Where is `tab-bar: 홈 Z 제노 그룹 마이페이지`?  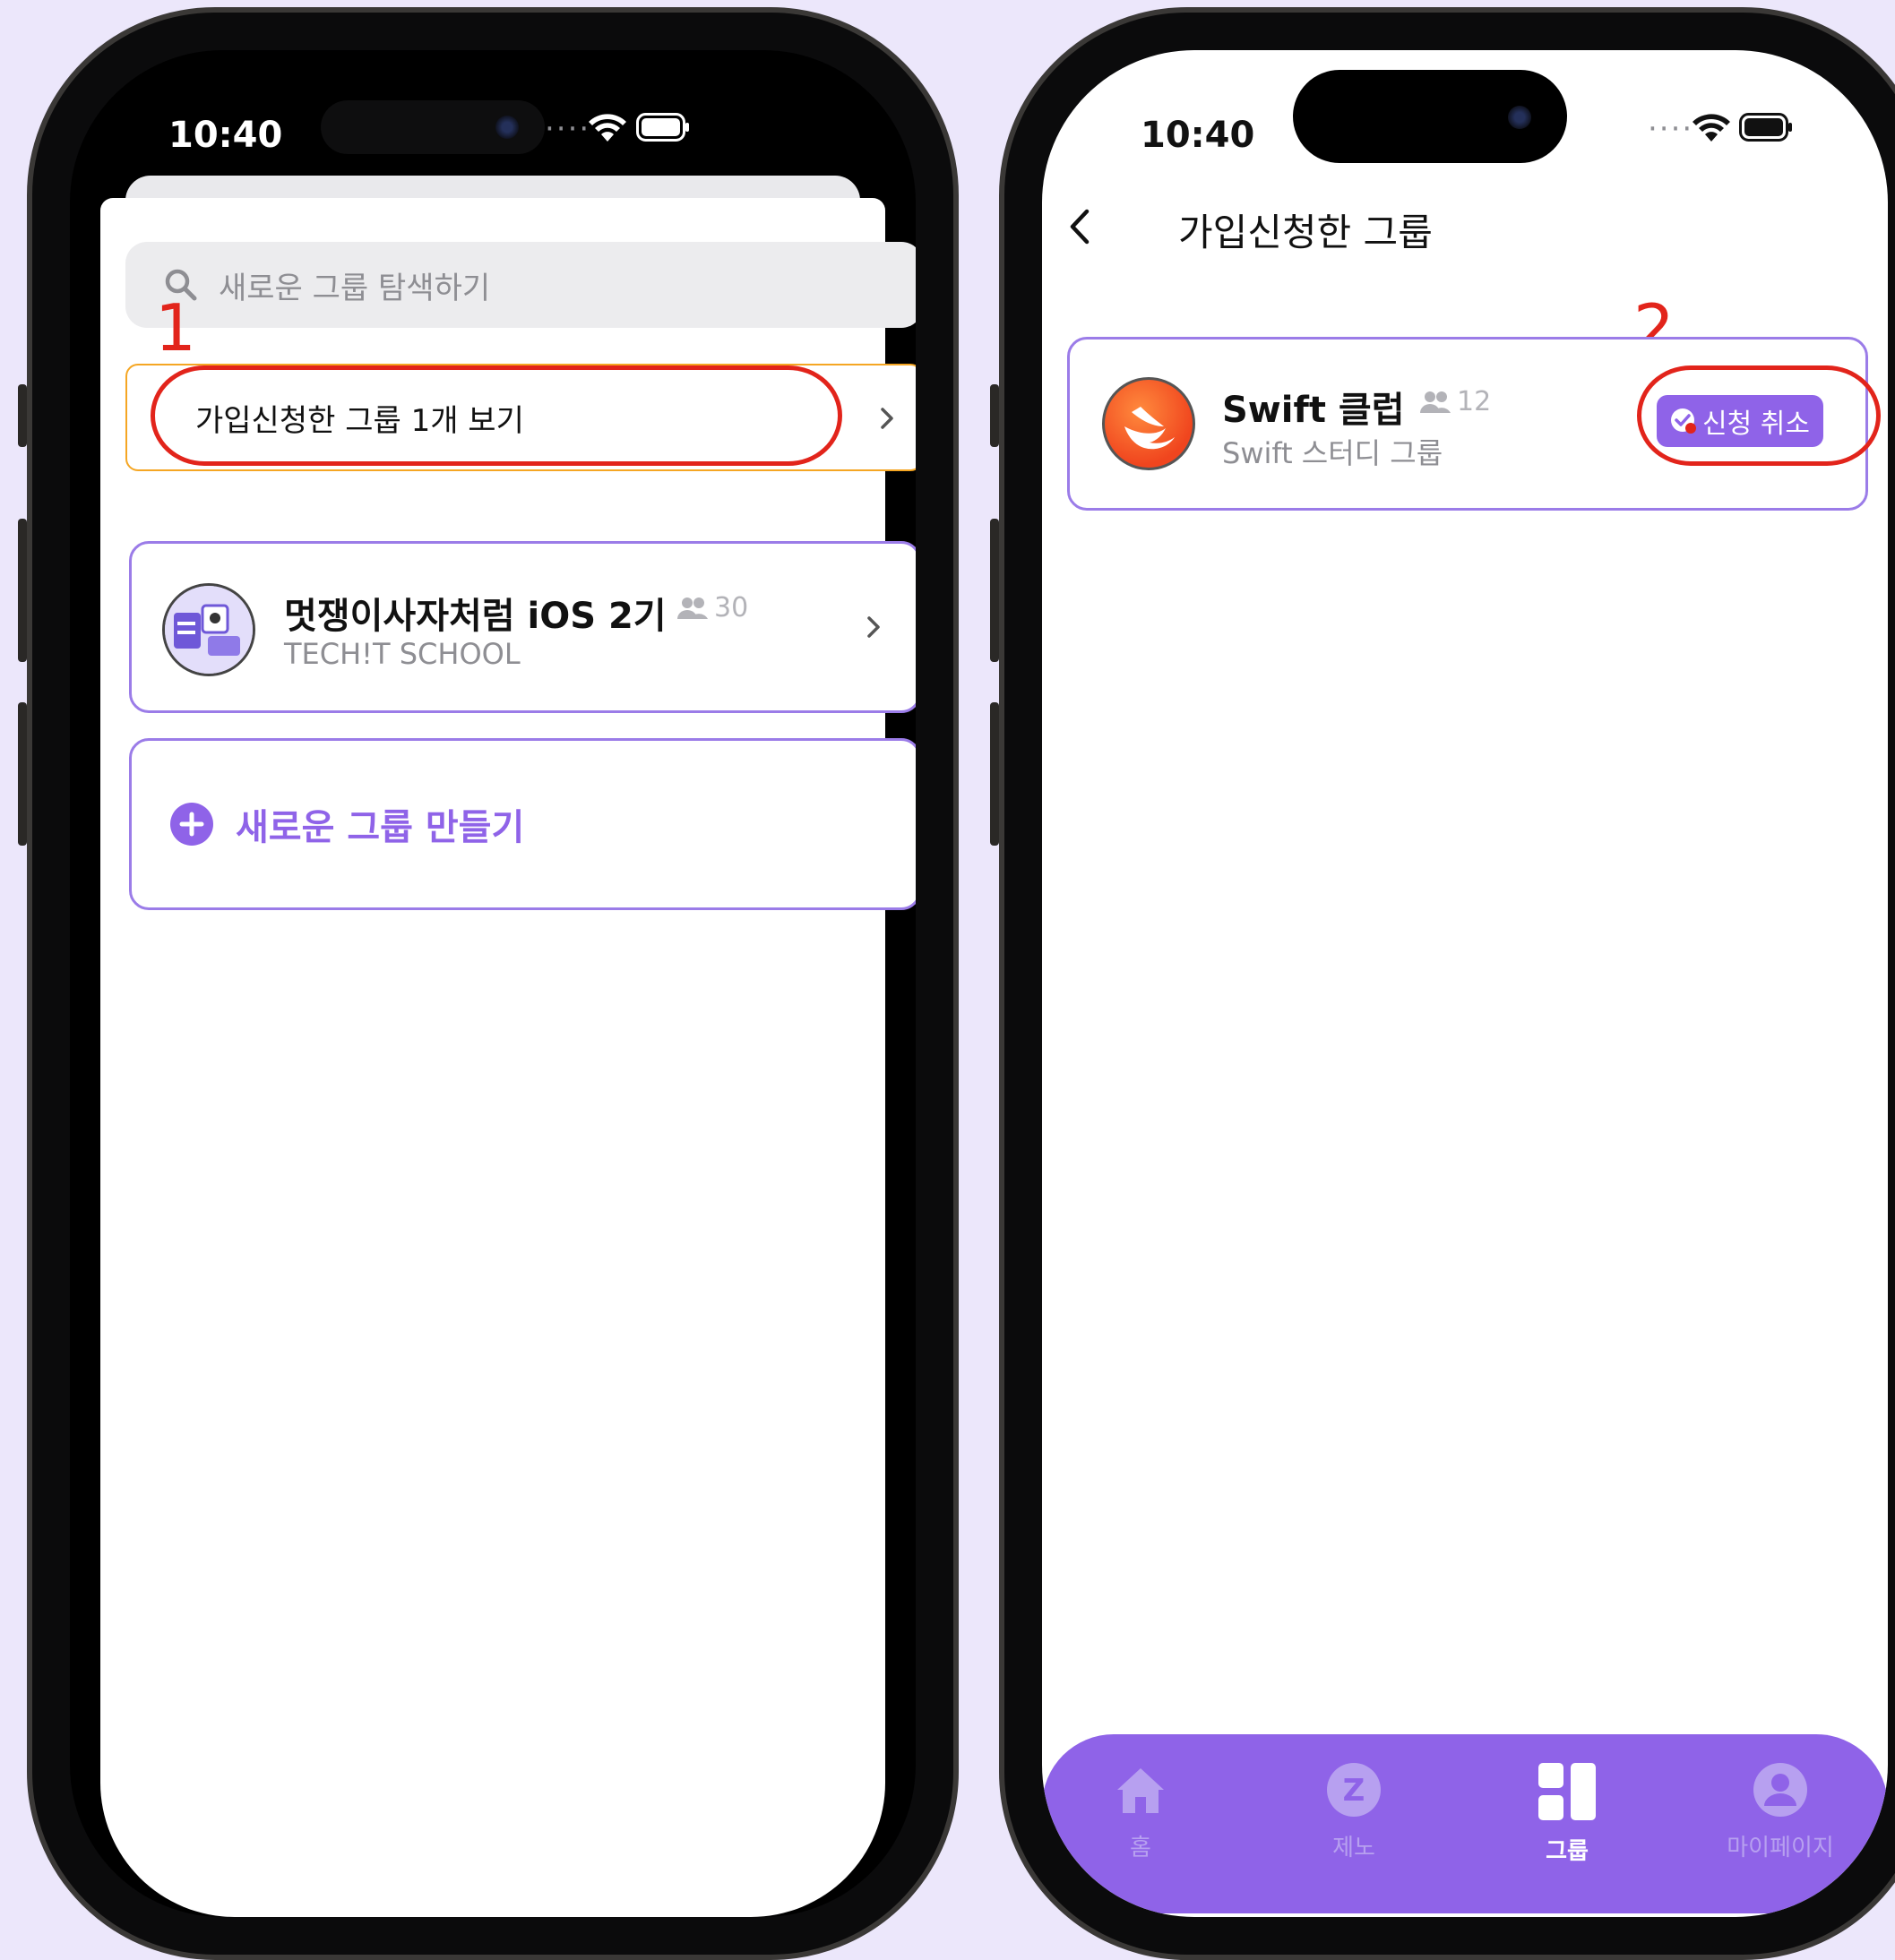
tab-bar: 홈 Z 제노 그룹 마이페이지 is located at coordinates (1465, 1824).